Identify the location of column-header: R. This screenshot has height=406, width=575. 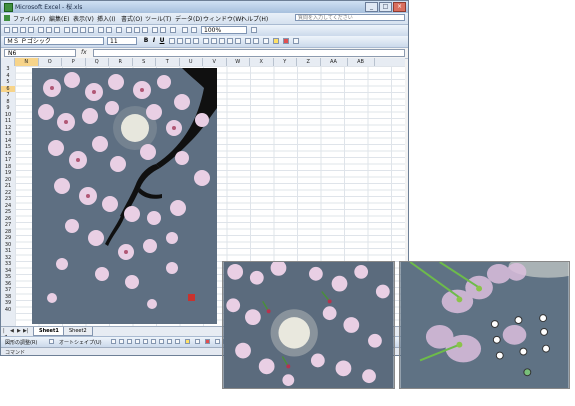
(121, 62).